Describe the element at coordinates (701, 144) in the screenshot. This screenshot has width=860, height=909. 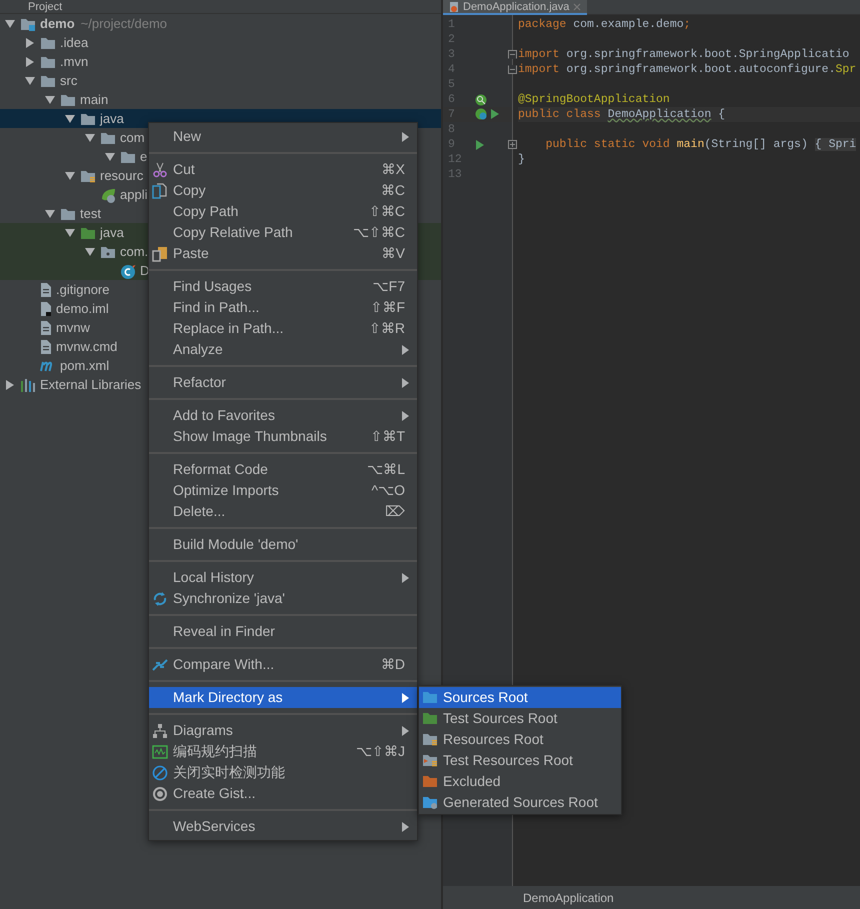
I see `code-line: public static void main(String[] args) { Spri` at that location.